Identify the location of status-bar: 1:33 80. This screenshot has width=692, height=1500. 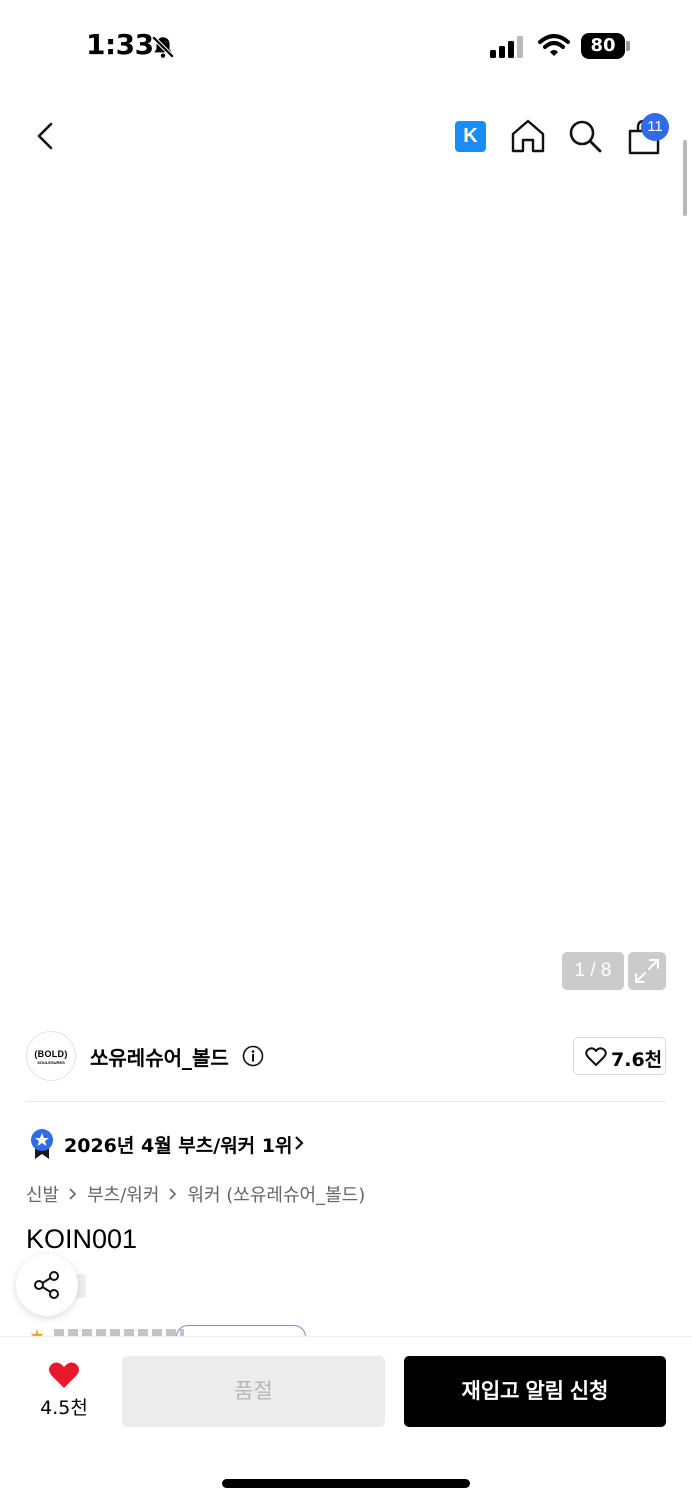
(346, 46).